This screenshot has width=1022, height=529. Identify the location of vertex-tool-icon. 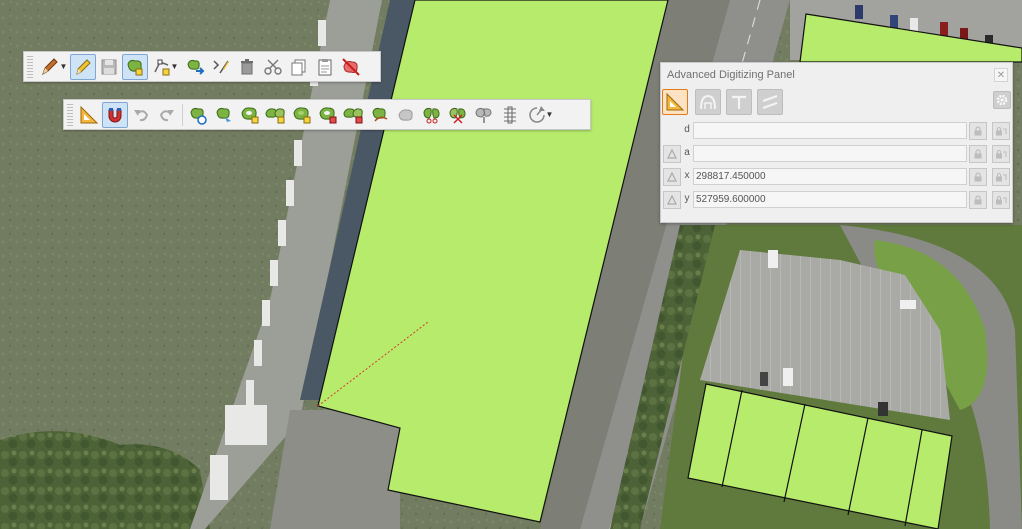
(161, 67).